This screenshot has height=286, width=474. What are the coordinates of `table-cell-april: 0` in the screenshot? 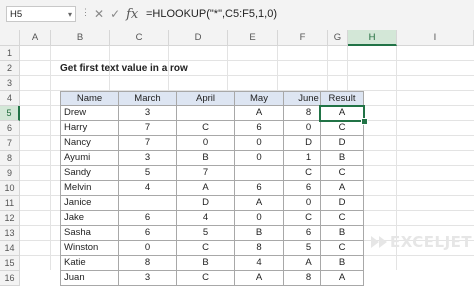 It's located at (205, 143).